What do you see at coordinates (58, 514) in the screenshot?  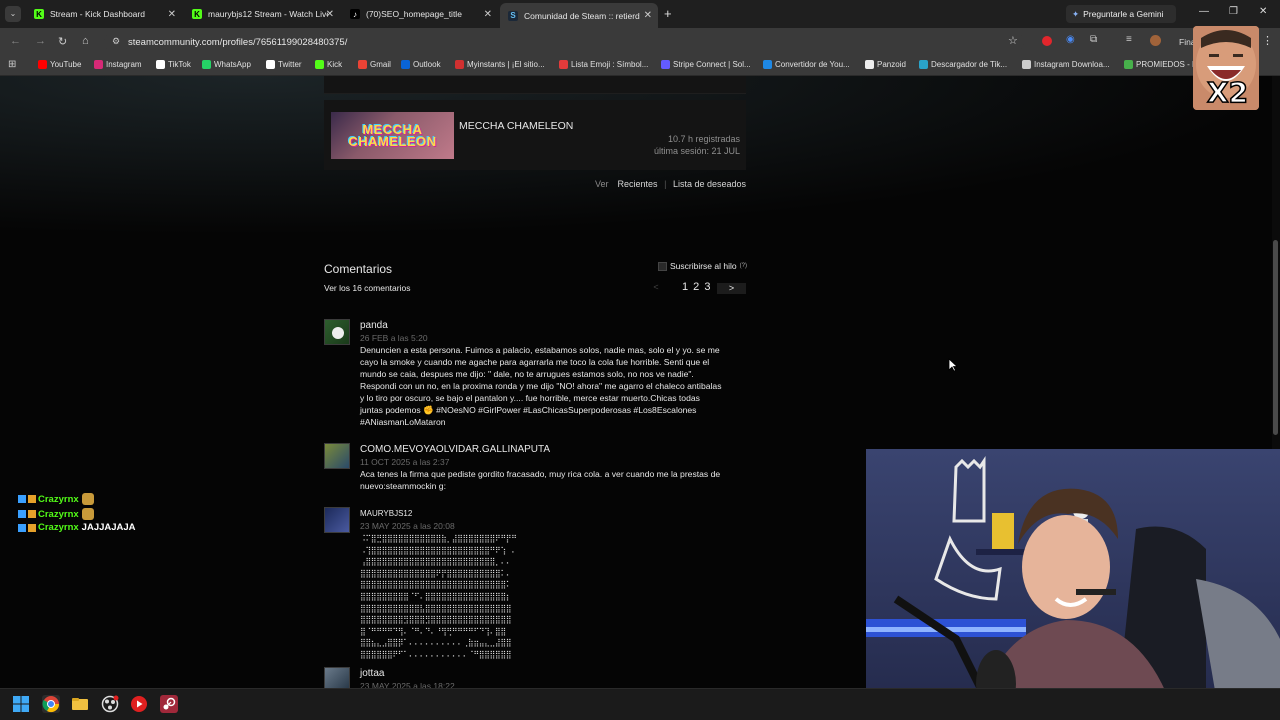 I see `chat-username: Crazyrnx` at bounding box center [58, 514].